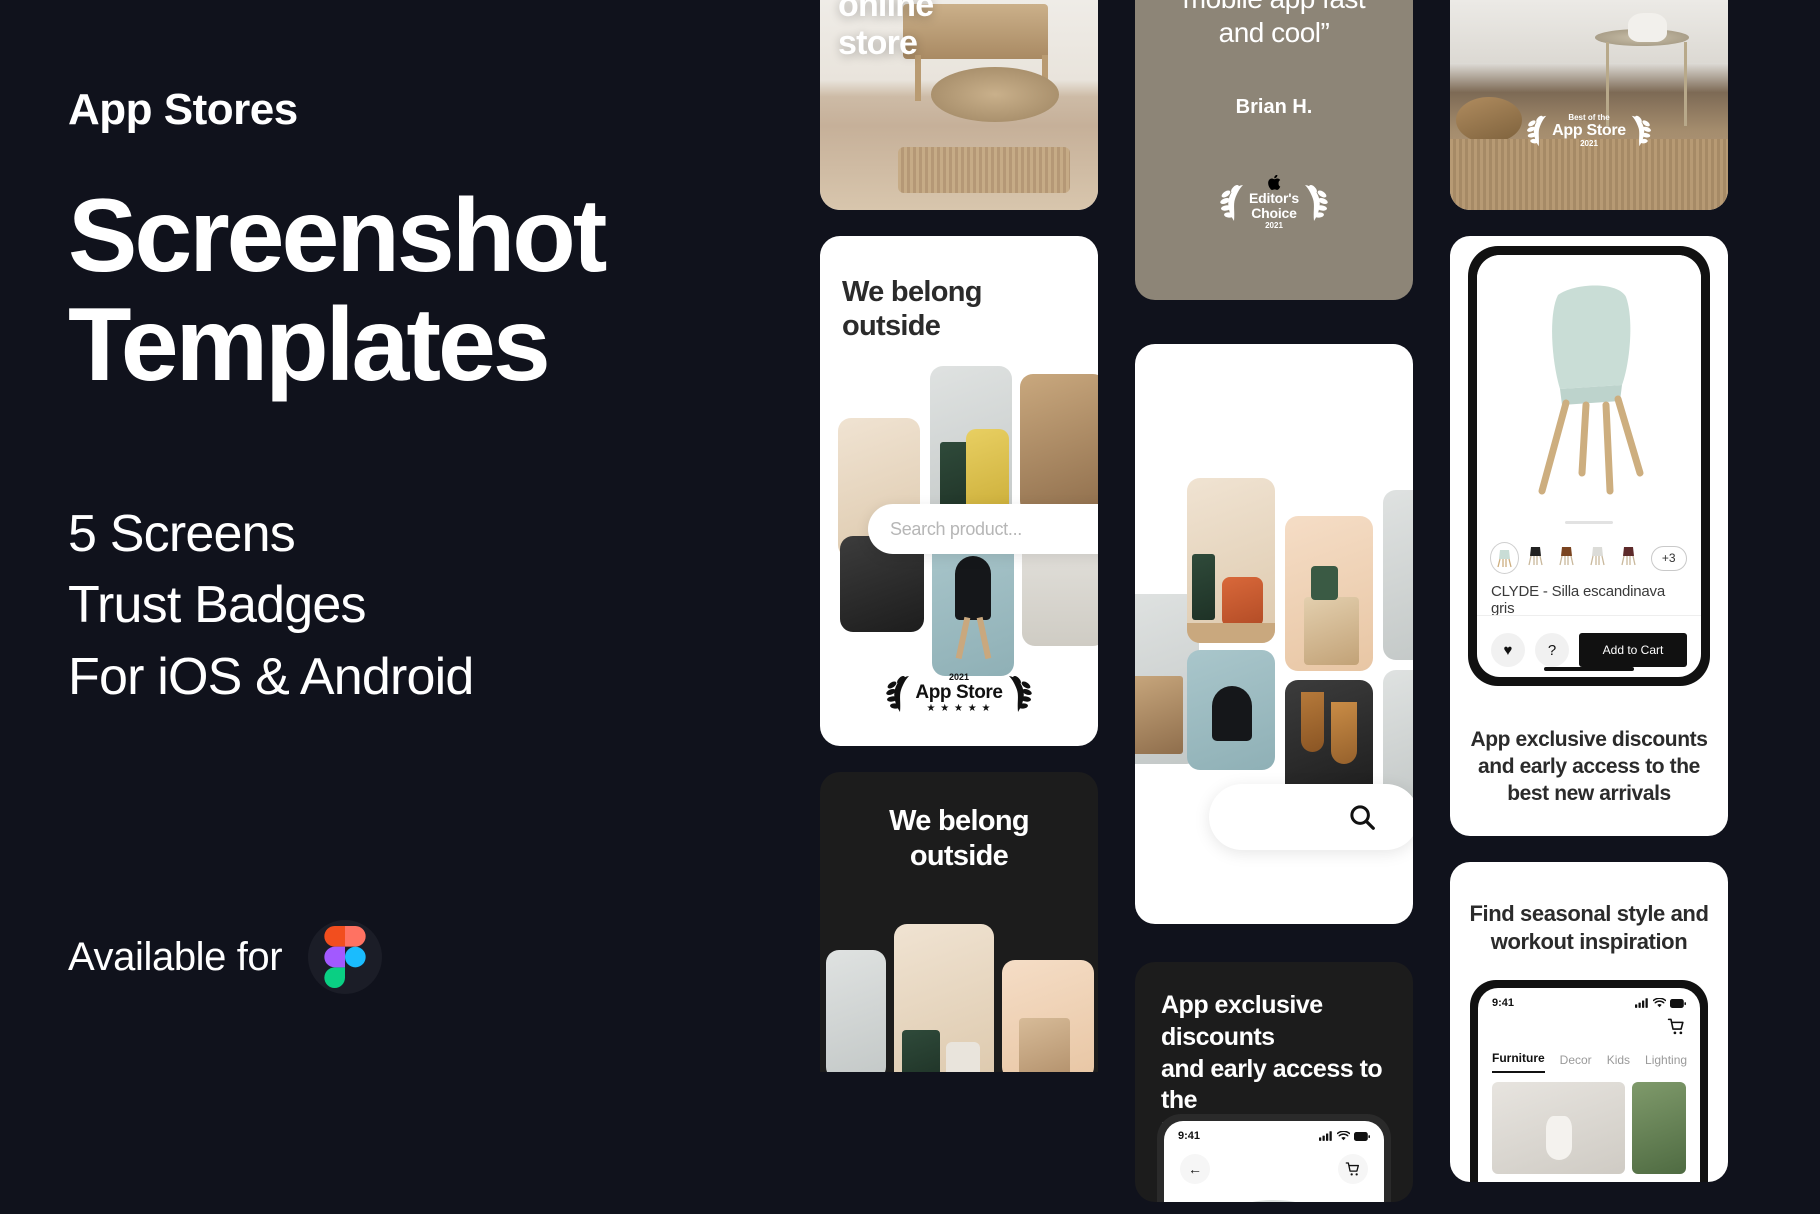 This screenshot has width=1820, height=1214. I want to click on color-swatch-list: +3, so click(1588, 558).